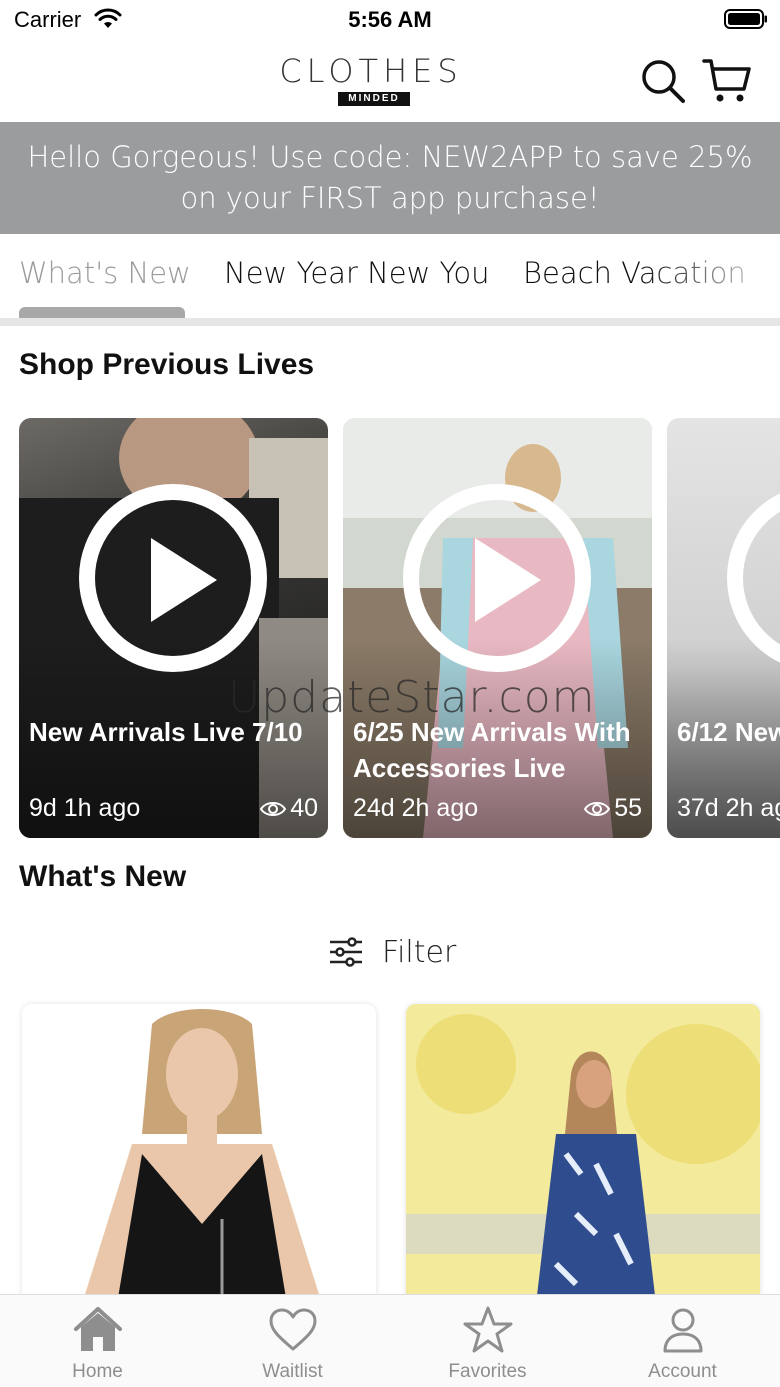  Describe the element at coordinates (416, 808) in the screenshot. I see `live-time-ago: 24d 2h ago` at that location.